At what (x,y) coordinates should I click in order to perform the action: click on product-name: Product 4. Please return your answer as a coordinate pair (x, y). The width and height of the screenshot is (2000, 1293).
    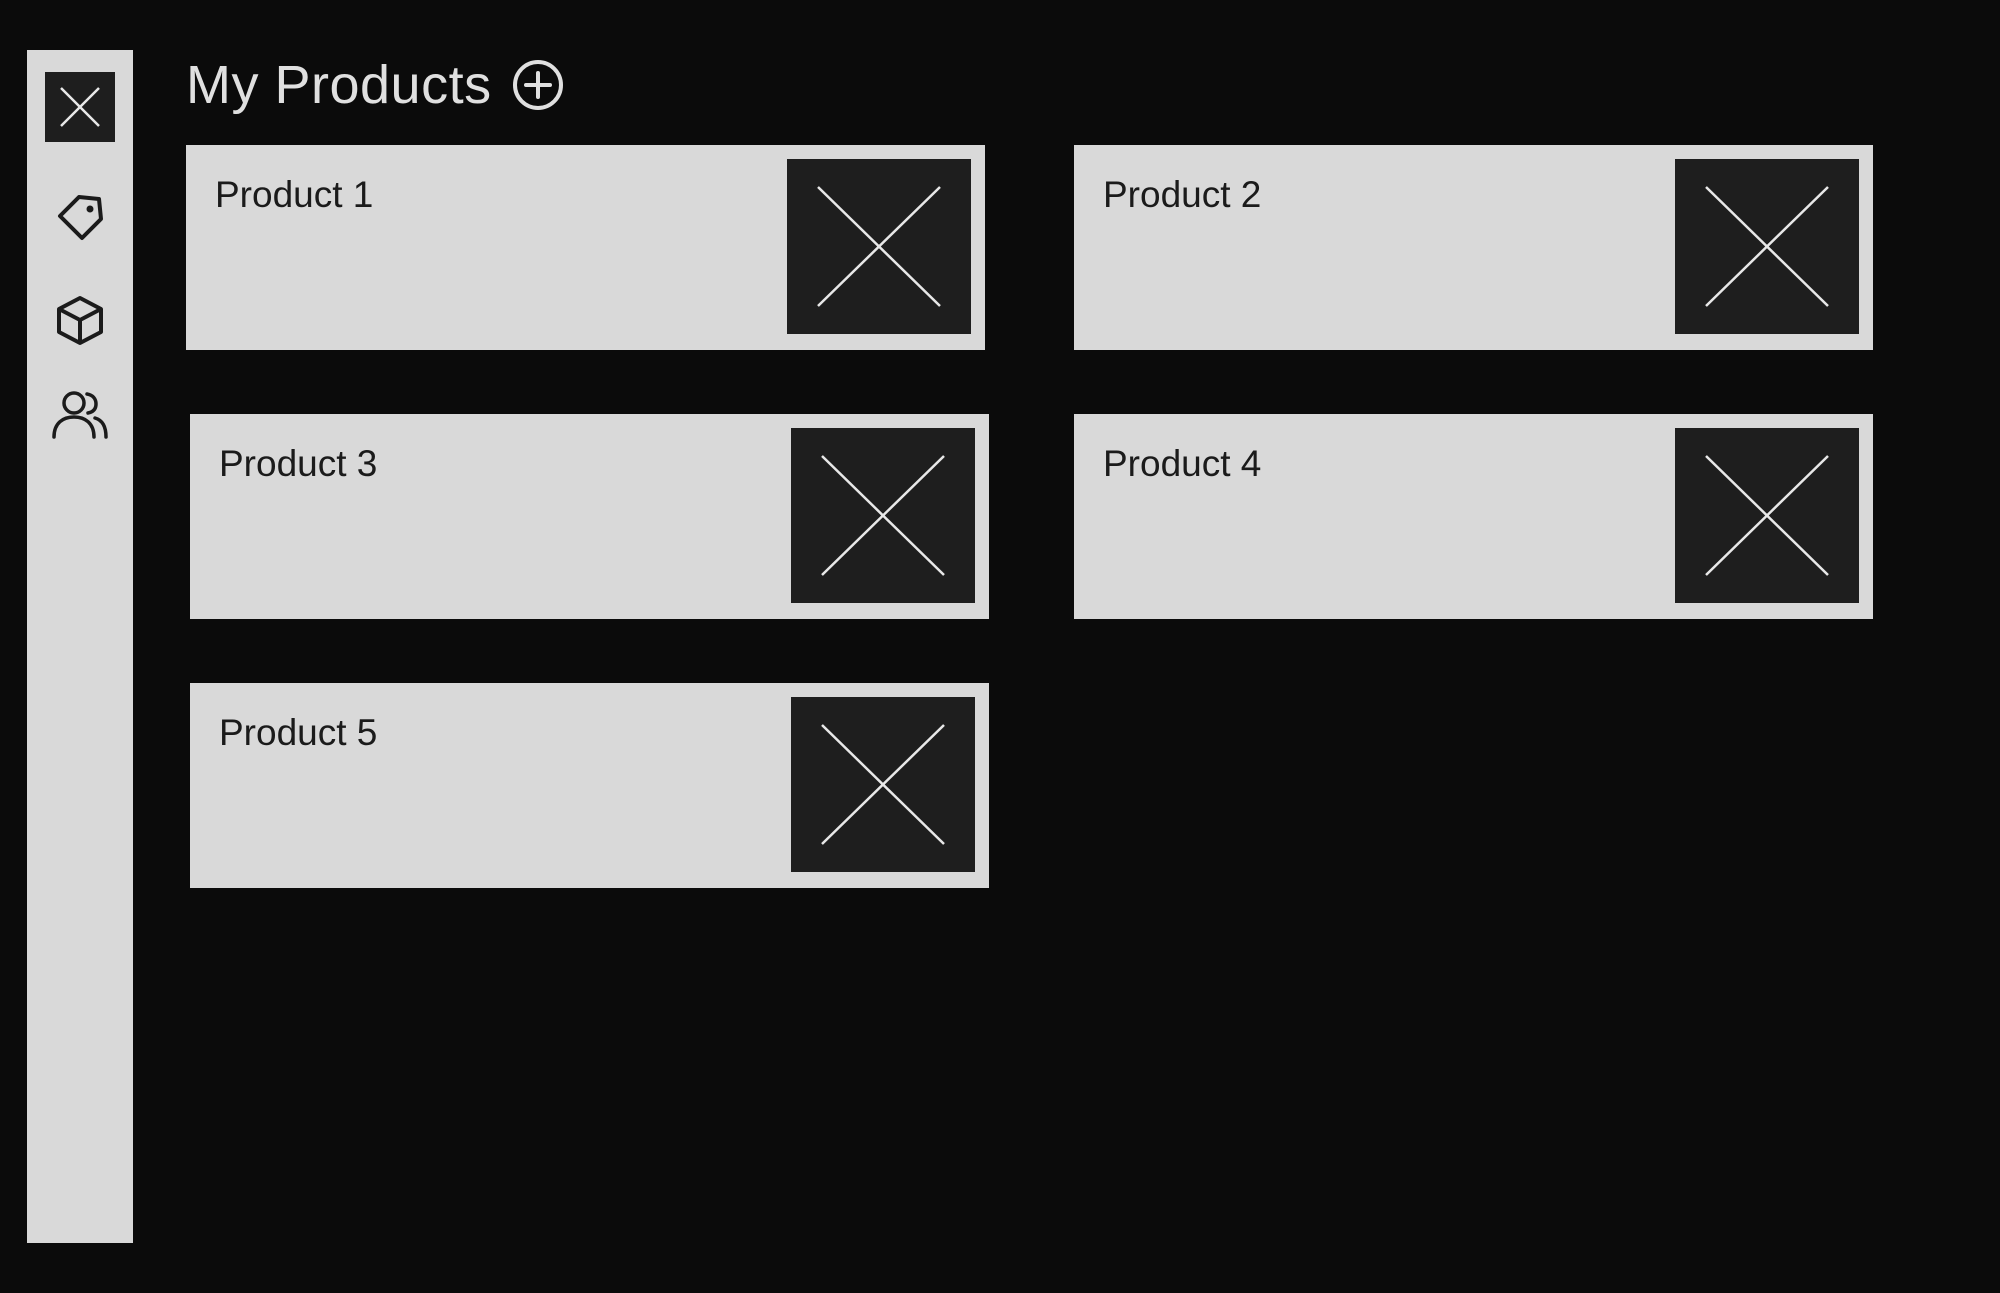
    Looking at the image, I should click on (1182, 463).